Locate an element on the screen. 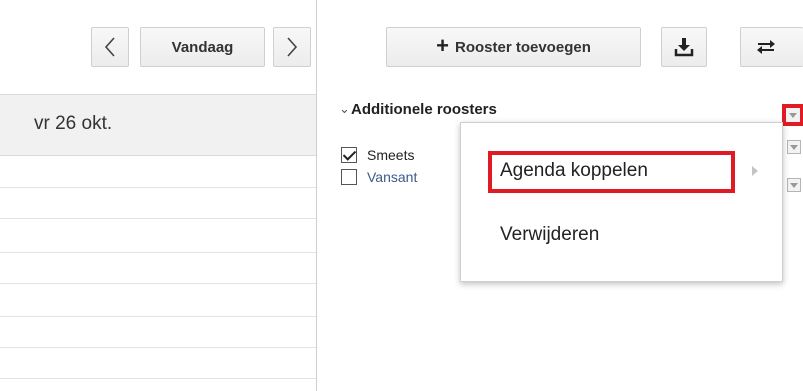 The width and height of the screenshot is (803, 391). calendar-item-smeets: Smeets is located at coordinates (377, 155).